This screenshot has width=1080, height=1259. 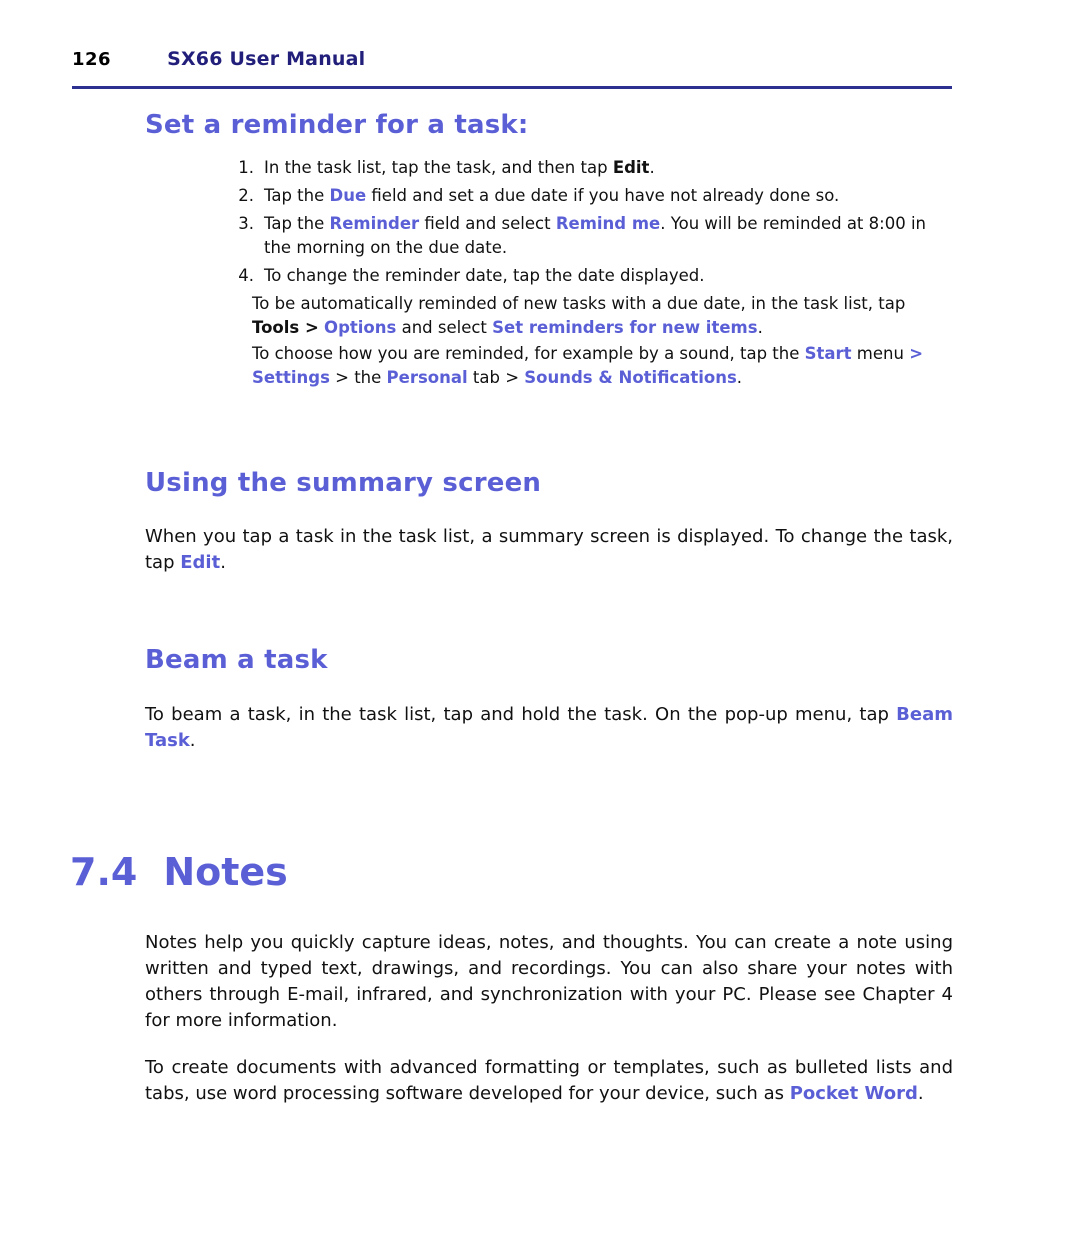 I want to click on accent-text: Remind me, so click(x=608, y=223).